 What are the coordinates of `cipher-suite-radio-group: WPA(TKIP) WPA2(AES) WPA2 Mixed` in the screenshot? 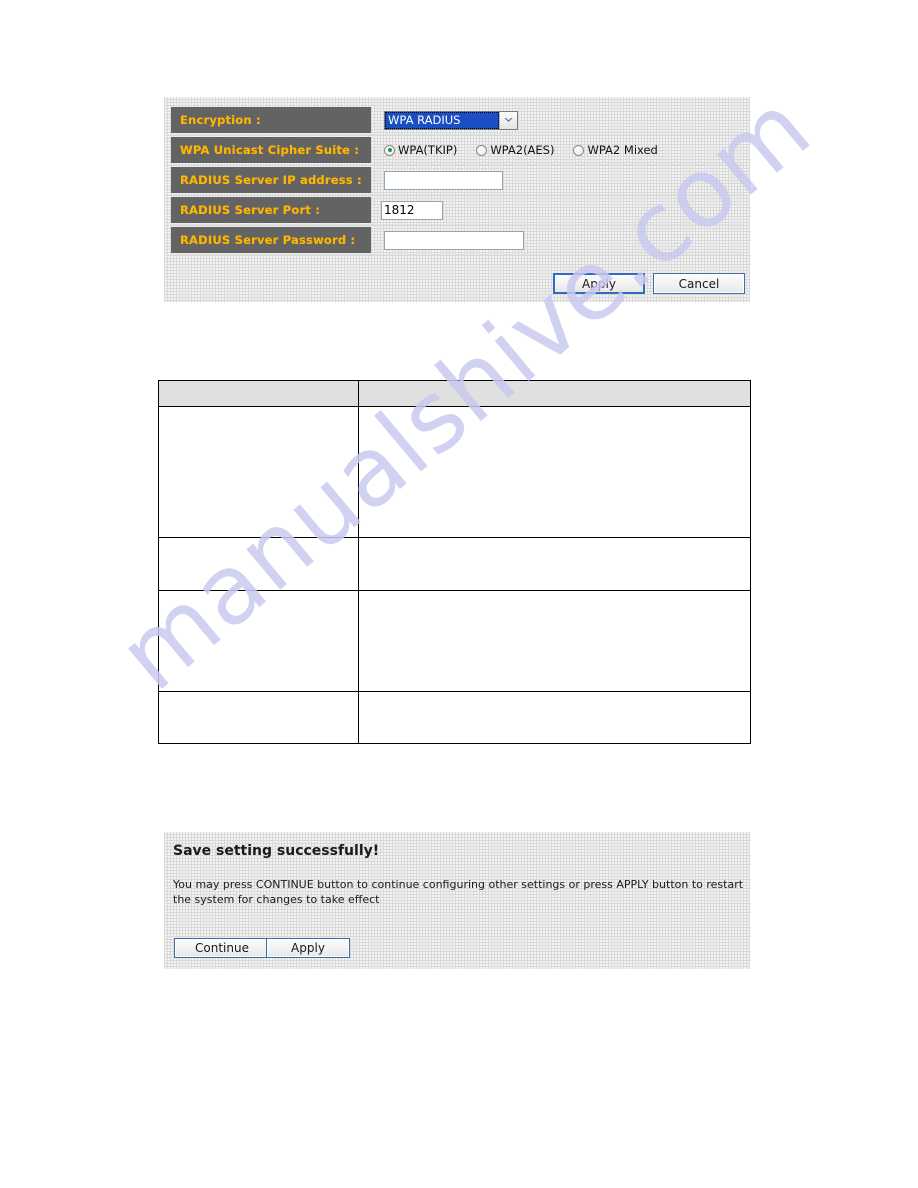 It's located at (521, 150).